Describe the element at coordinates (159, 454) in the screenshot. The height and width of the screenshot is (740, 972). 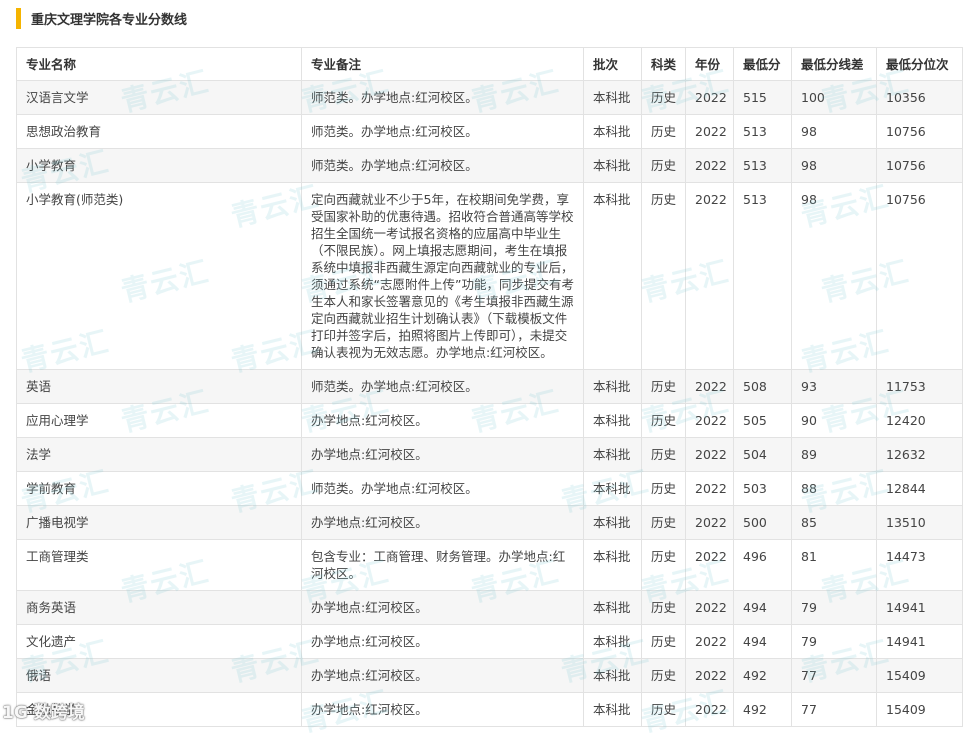
I see `cell-major: 法学` at that location.